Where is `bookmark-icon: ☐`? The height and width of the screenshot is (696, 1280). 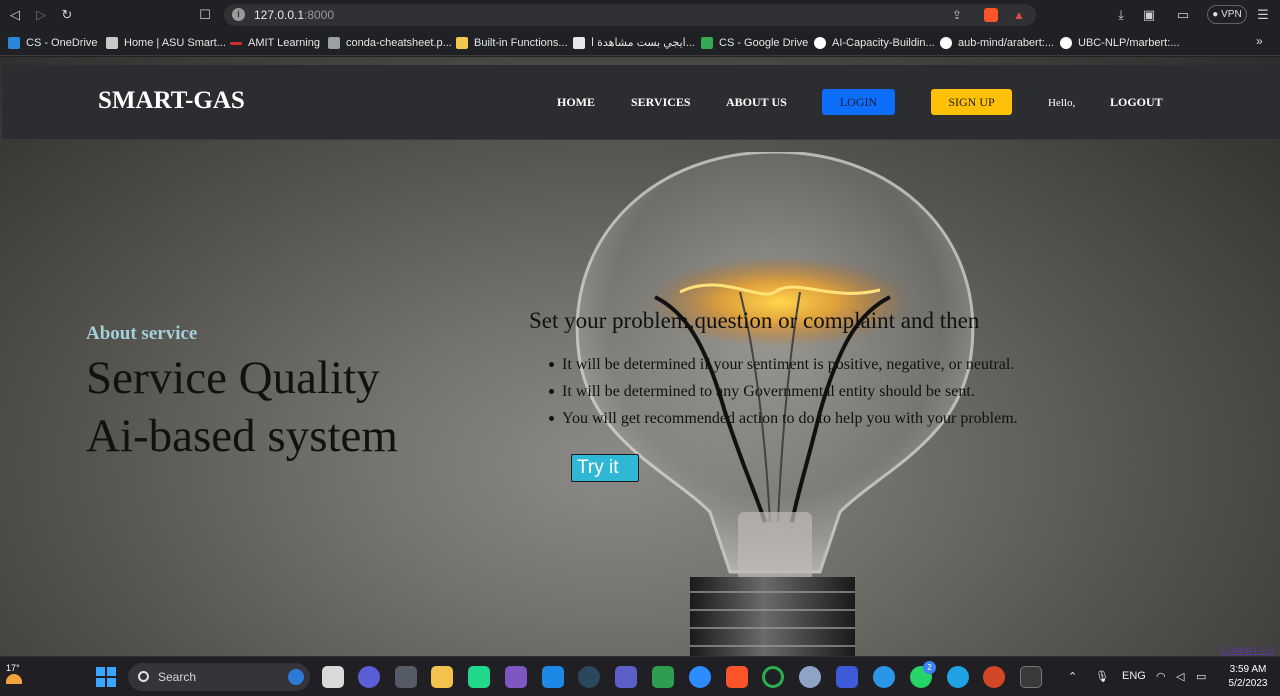 bookmark-icon: ☐ is located at coordinates (205, 15).